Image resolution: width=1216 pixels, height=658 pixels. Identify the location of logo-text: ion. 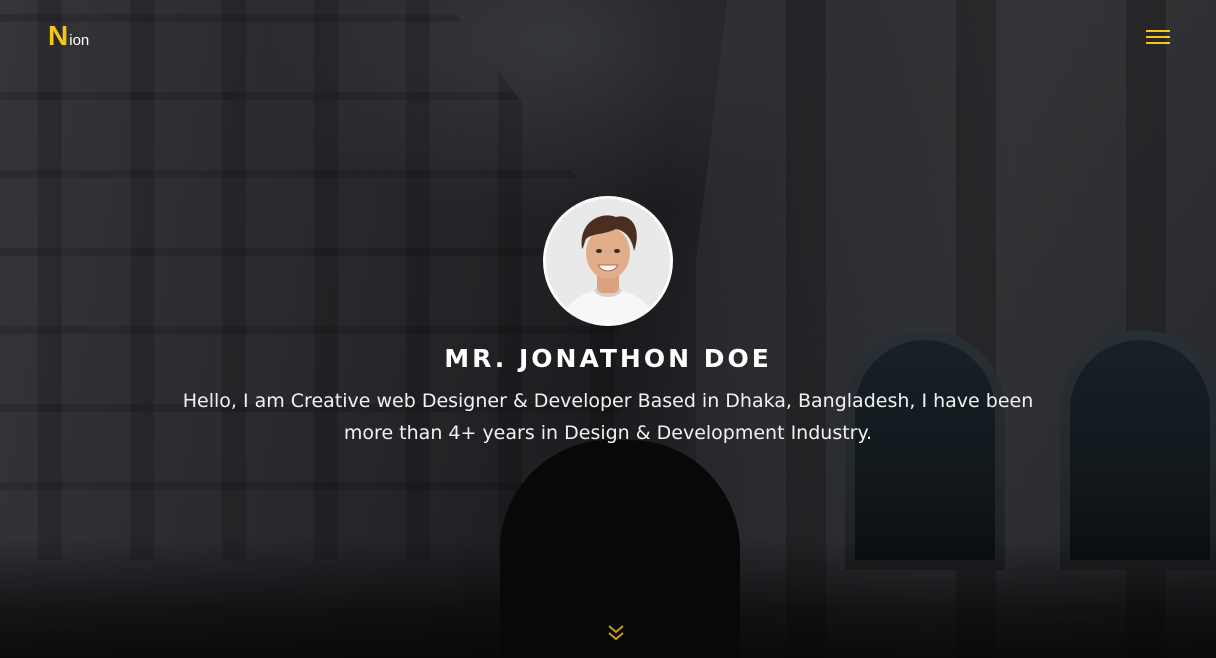
(79, 40).